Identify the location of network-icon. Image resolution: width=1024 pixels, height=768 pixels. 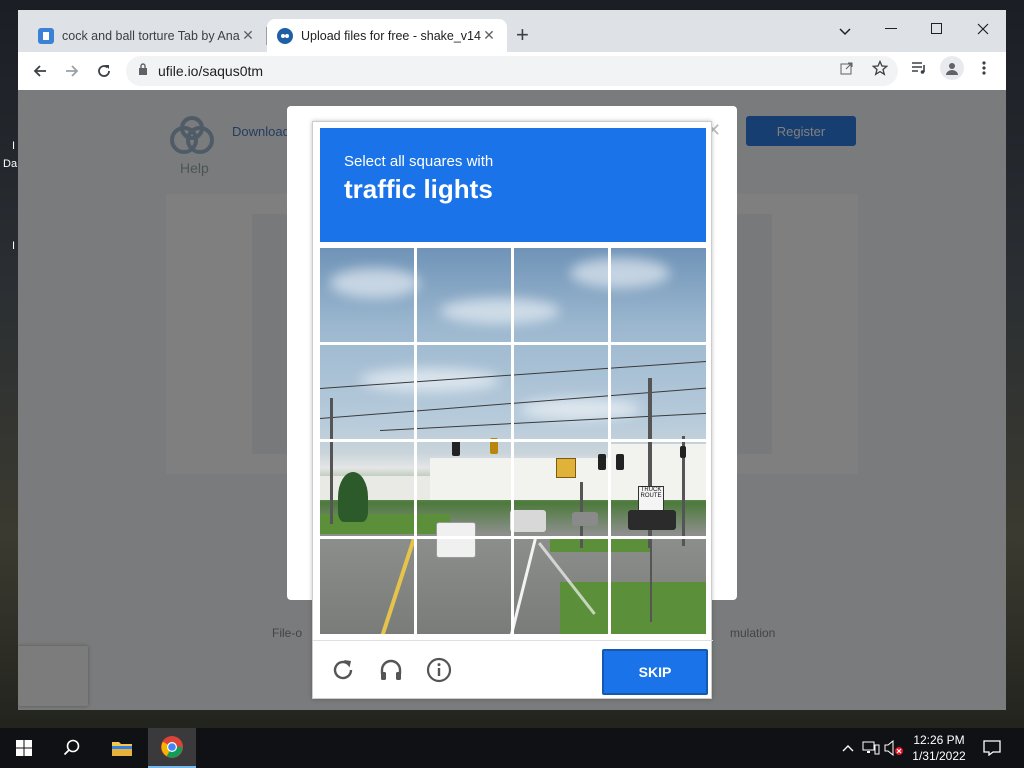
(871, 748).